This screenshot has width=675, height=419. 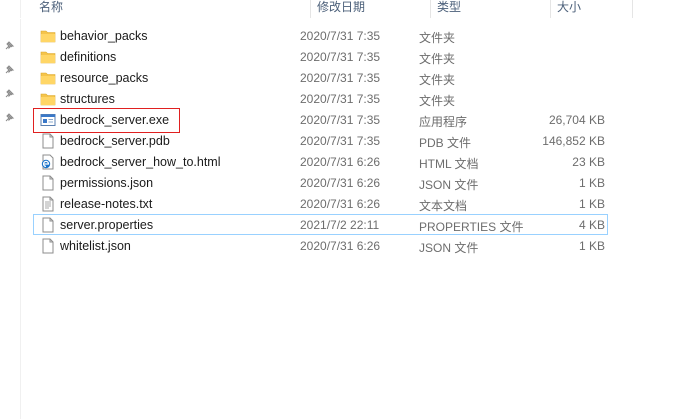 What do you see at coordinates (573, 141) in the screenshot?
I see `file-size: 146,852 KB` at bounding box center [573, 141].